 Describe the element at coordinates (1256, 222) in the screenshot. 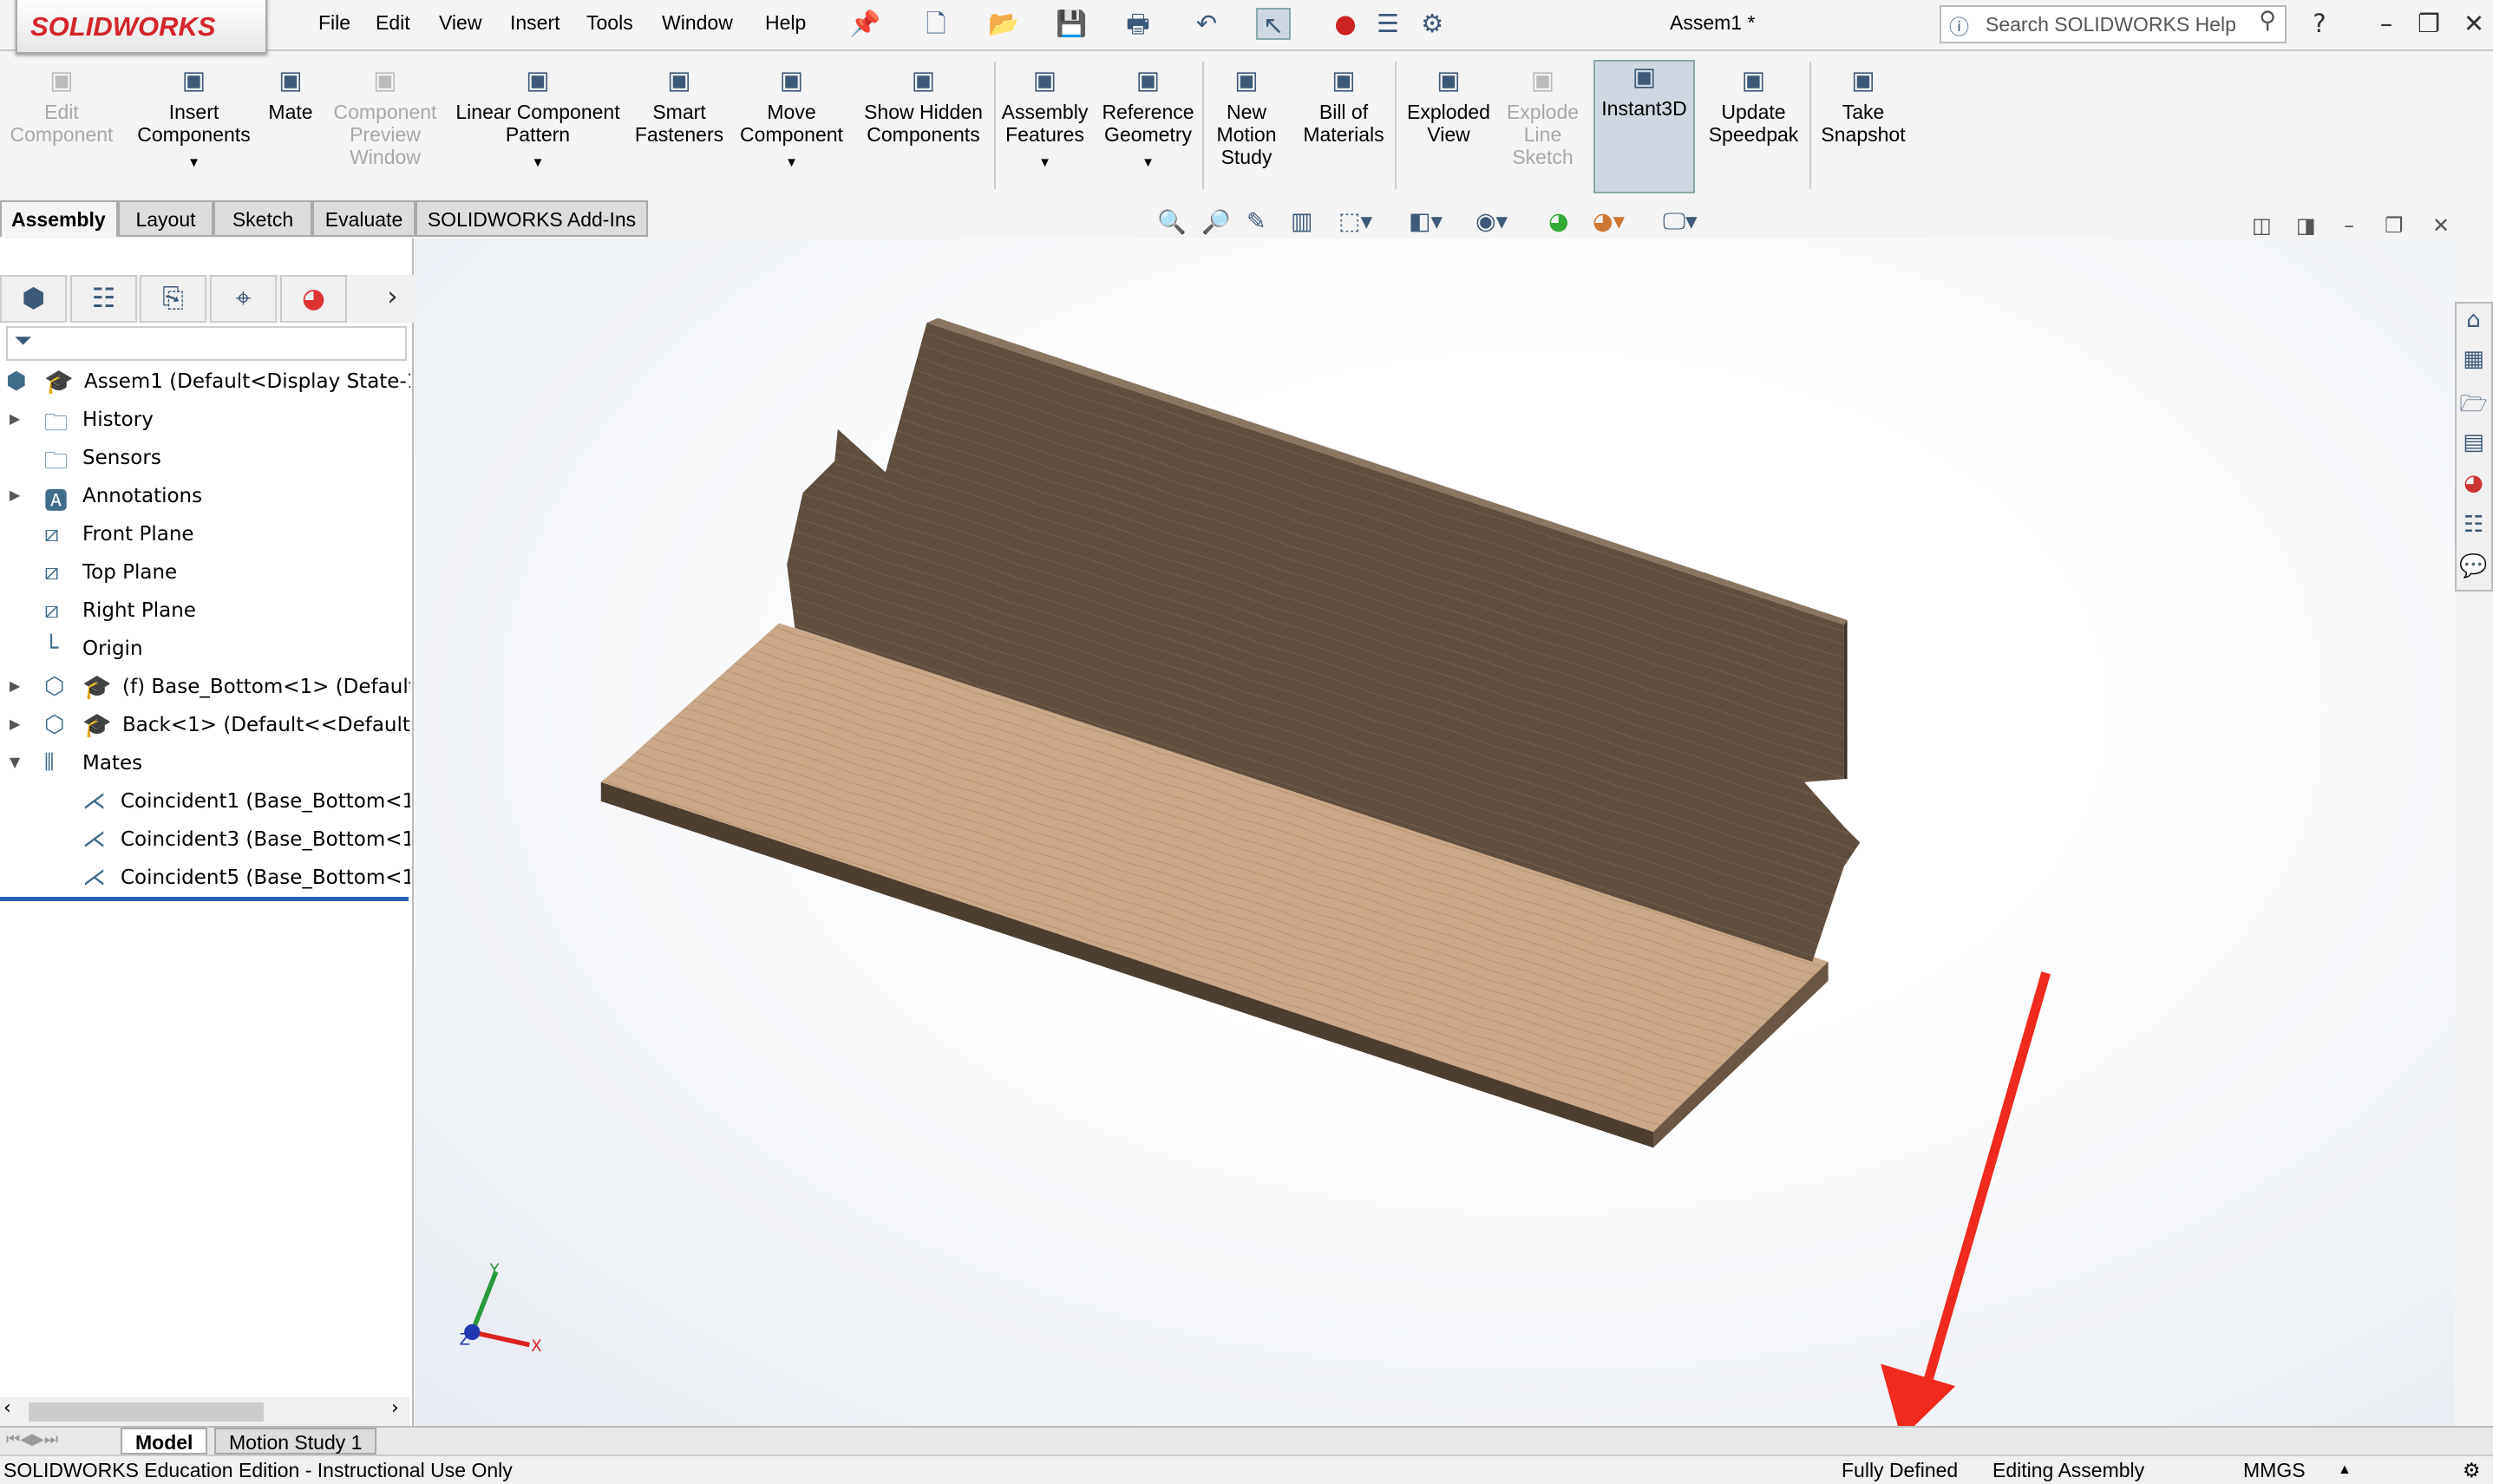

I see `previous-view-icon: ✎` at that location.